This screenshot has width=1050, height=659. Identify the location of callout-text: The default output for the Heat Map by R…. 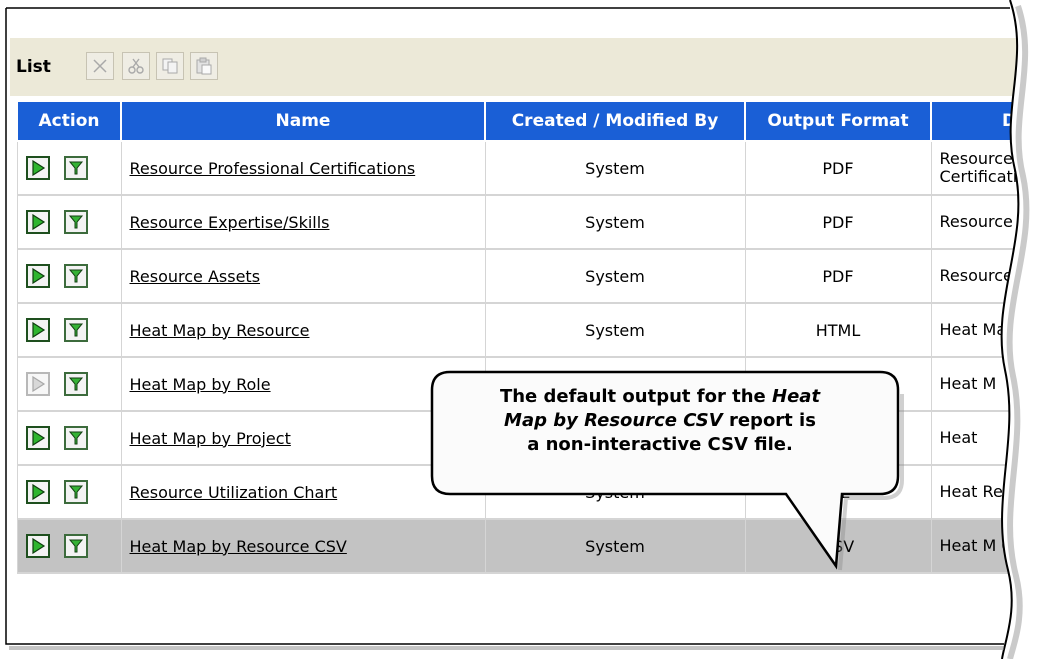
(660, 421).